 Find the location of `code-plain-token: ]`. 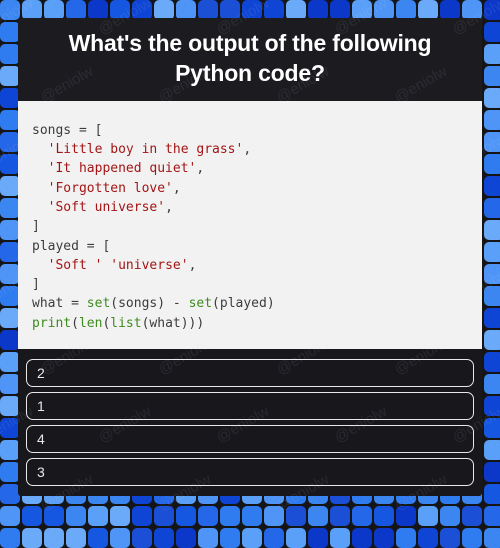

code-plain-token: ] is located at coordinates (36, 227).